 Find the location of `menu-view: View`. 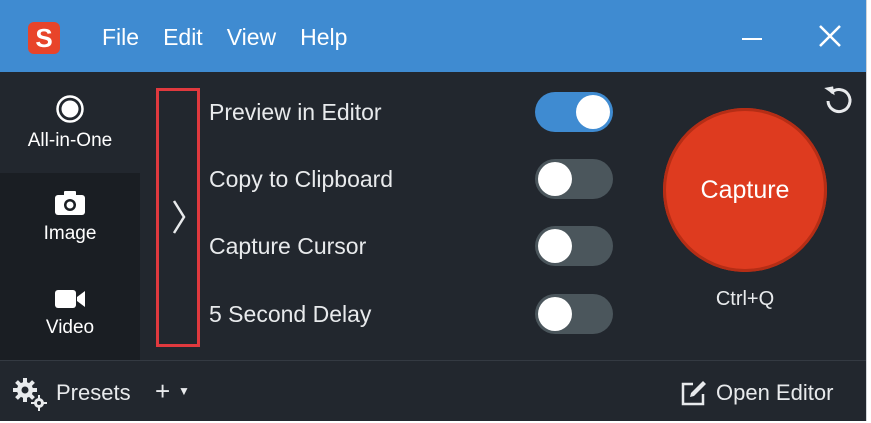

menu-view: View is located at coordinates (251, 37).